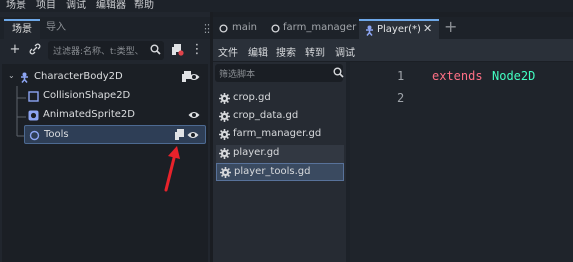 The image size is (573, 262). What do you see at coordinates (256, 152) in the screenshot?
I see `script-item-label: player.gd` at bounding box center [256, 152].